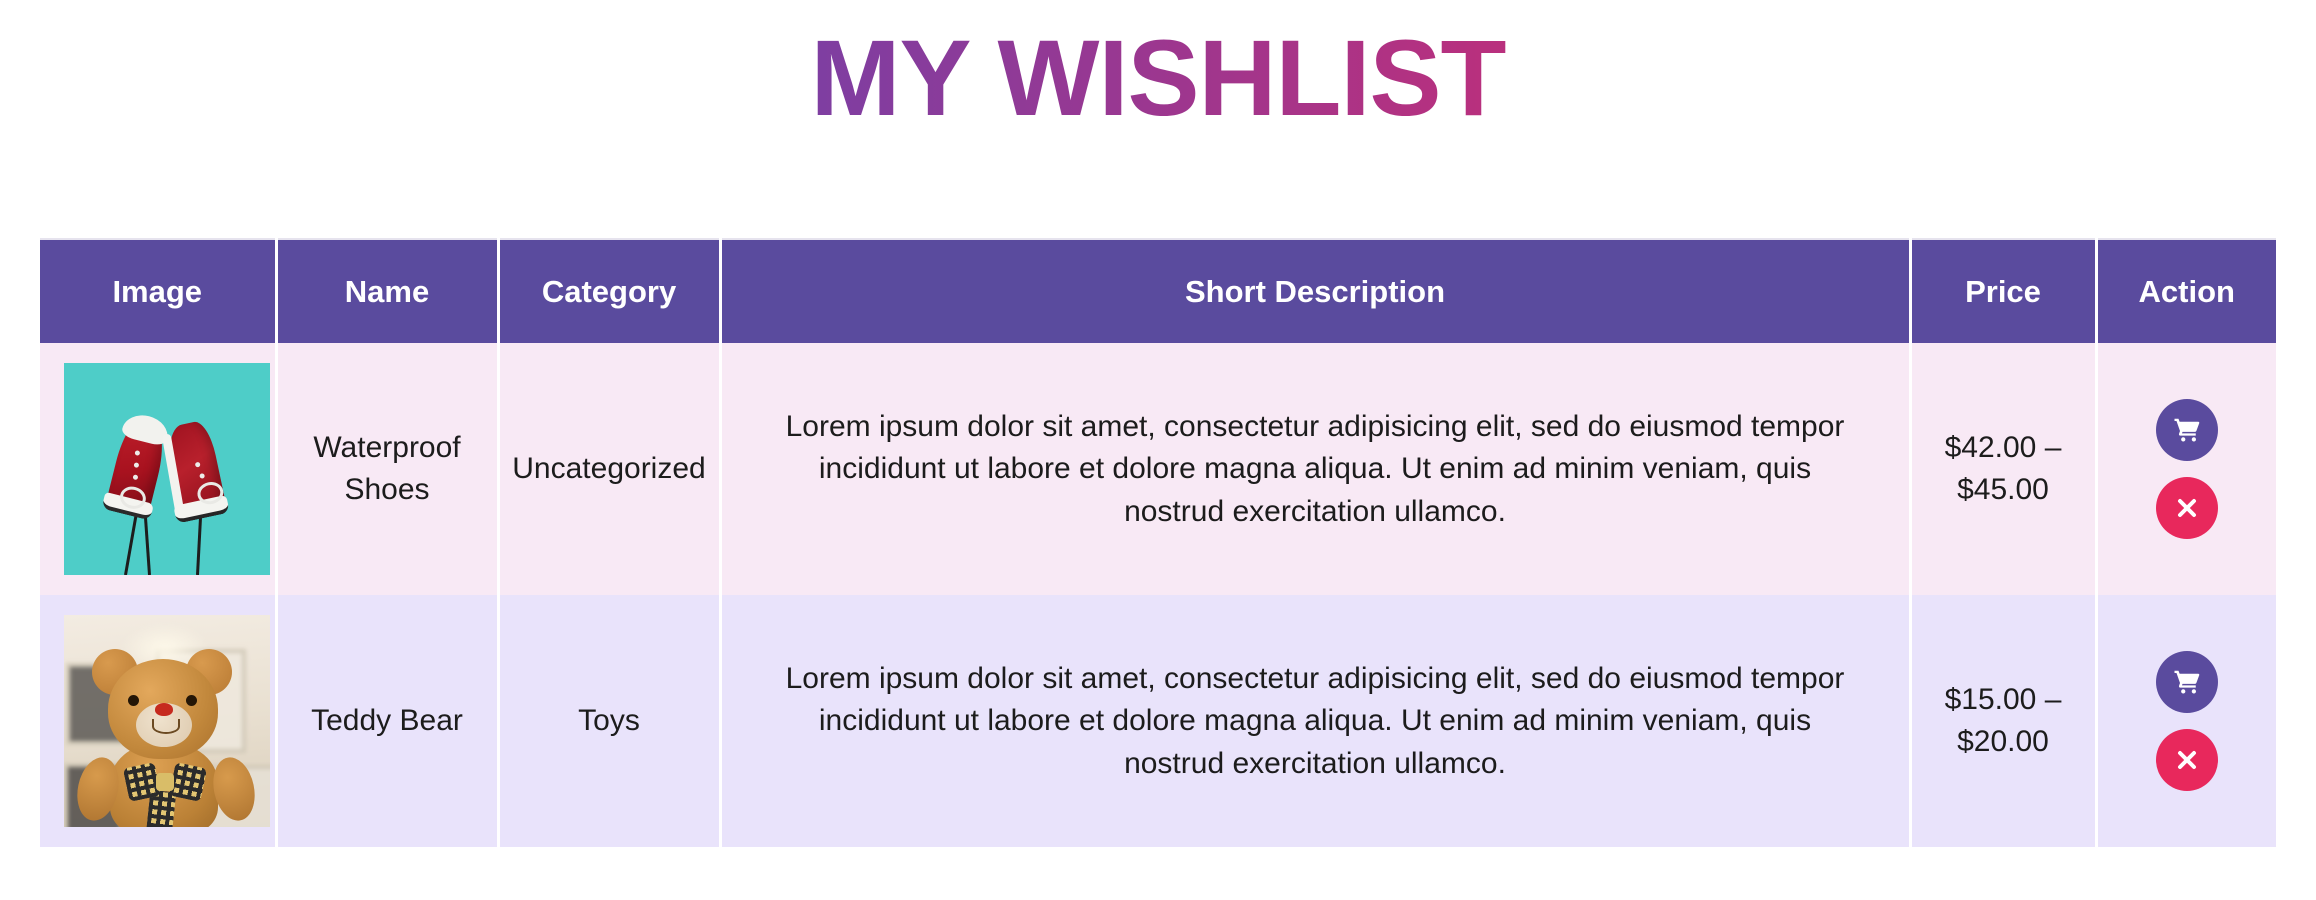 This screenshot has width=2316, height=900. What do you see at coordinates (2004, 469) in the screenshot?
I see `product-price: $42.00 – $45.00` at bounding box center [2004, 469].